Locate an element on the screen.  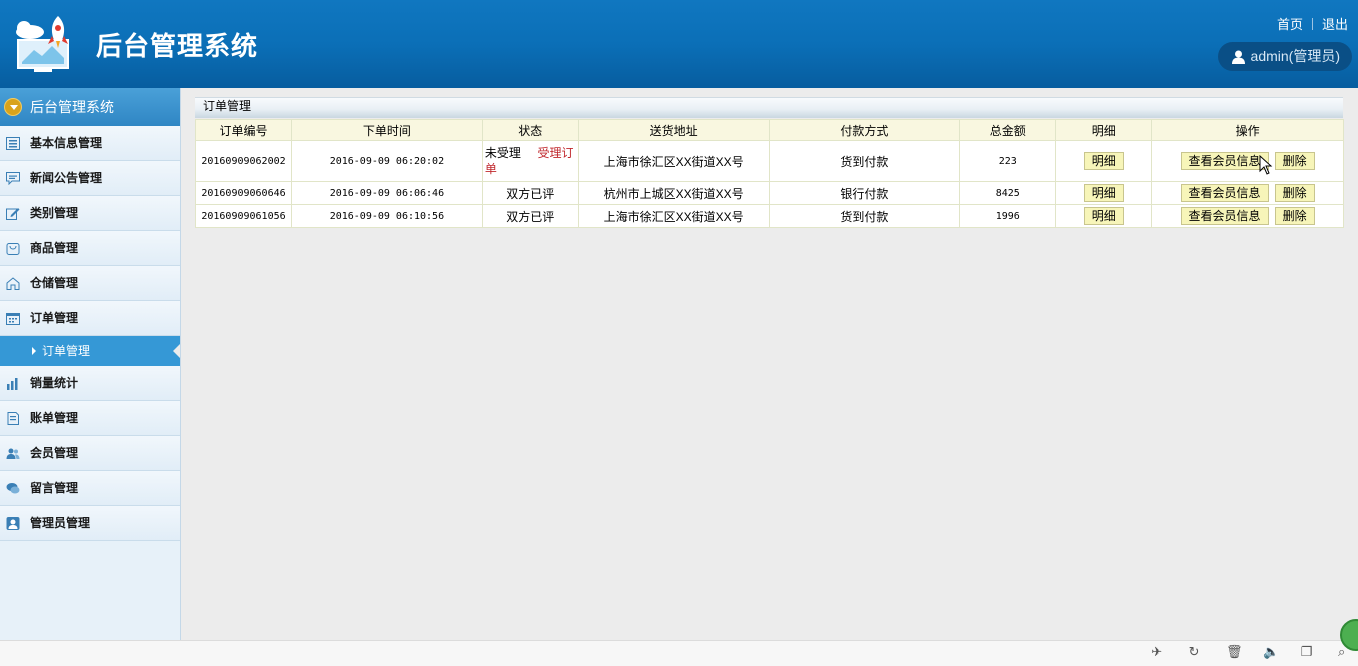
order-time: 2016-09-09 06:20:02 is located at coordinates (386, 161).